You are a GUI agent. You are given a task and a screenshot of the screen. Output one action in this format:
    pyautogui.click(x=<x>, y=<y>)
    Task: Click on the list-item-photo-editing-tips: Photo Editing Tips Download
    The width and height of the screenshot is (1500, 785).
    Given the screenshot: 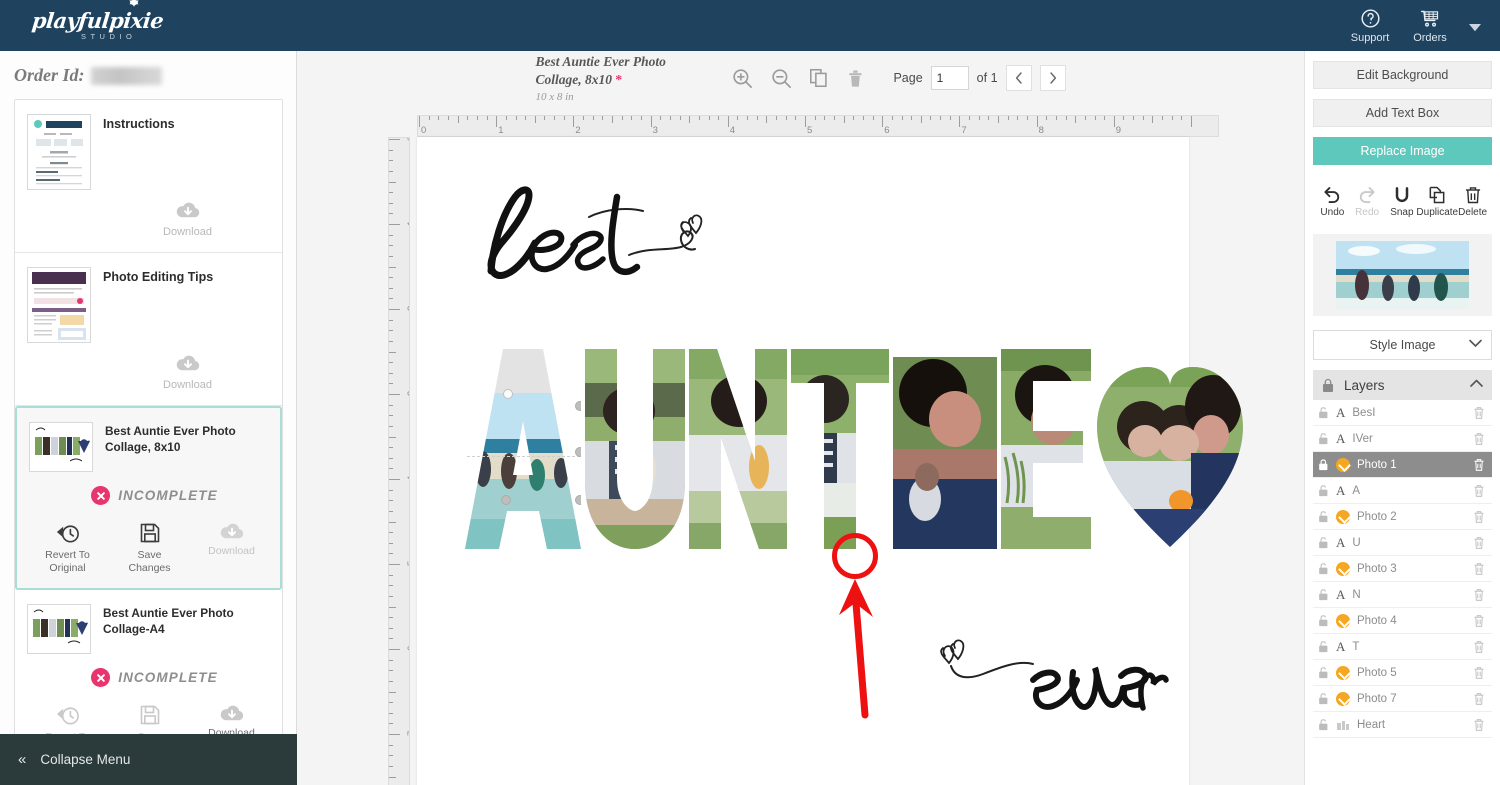 What is the action you would take?
    pyautogui.click(x=148, y=329)
    